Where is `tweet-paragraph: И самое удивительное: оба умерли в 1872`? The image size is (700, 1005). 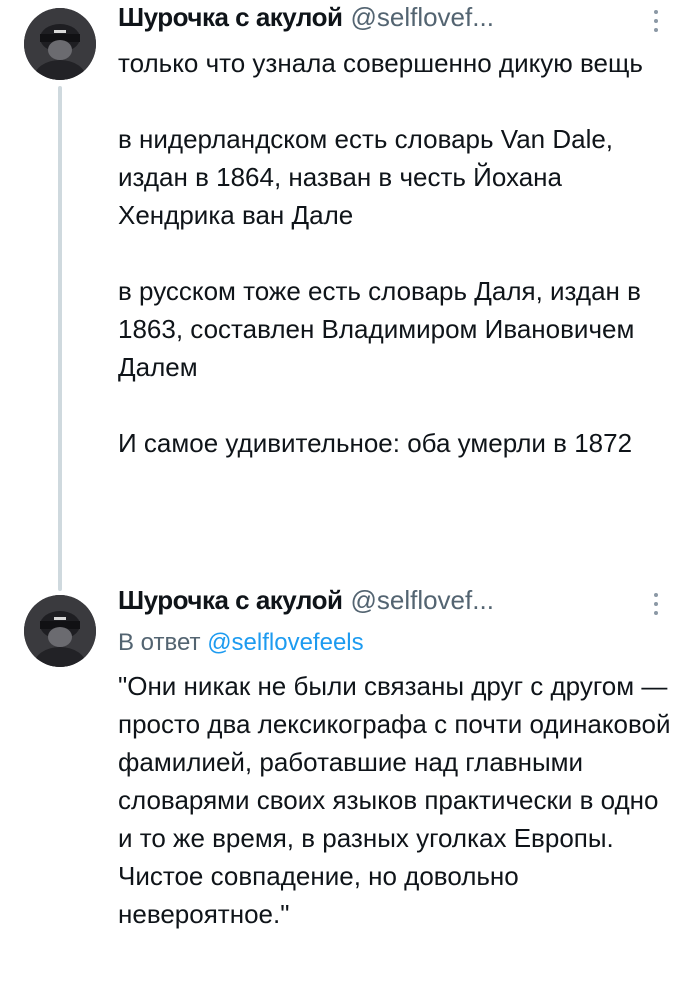
tweet-paragraph: И самое удивительное: оба умерли в 1872 is located at coordinates (375, 443).